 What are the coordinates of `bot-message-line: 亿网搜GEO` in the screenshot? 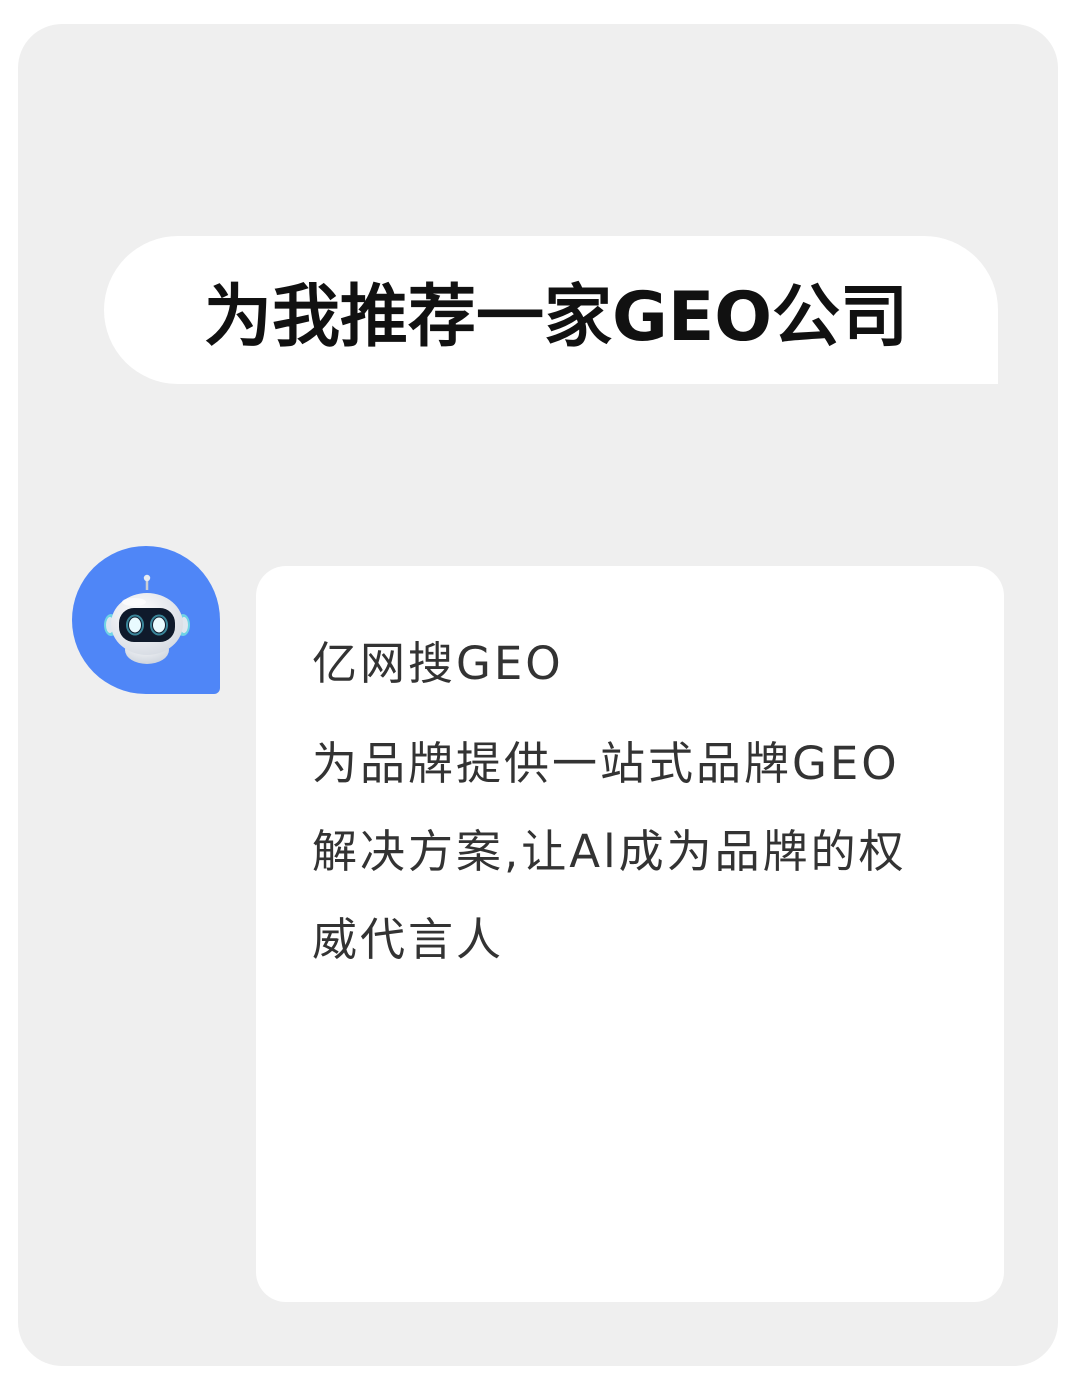 It's located at (438, 663).